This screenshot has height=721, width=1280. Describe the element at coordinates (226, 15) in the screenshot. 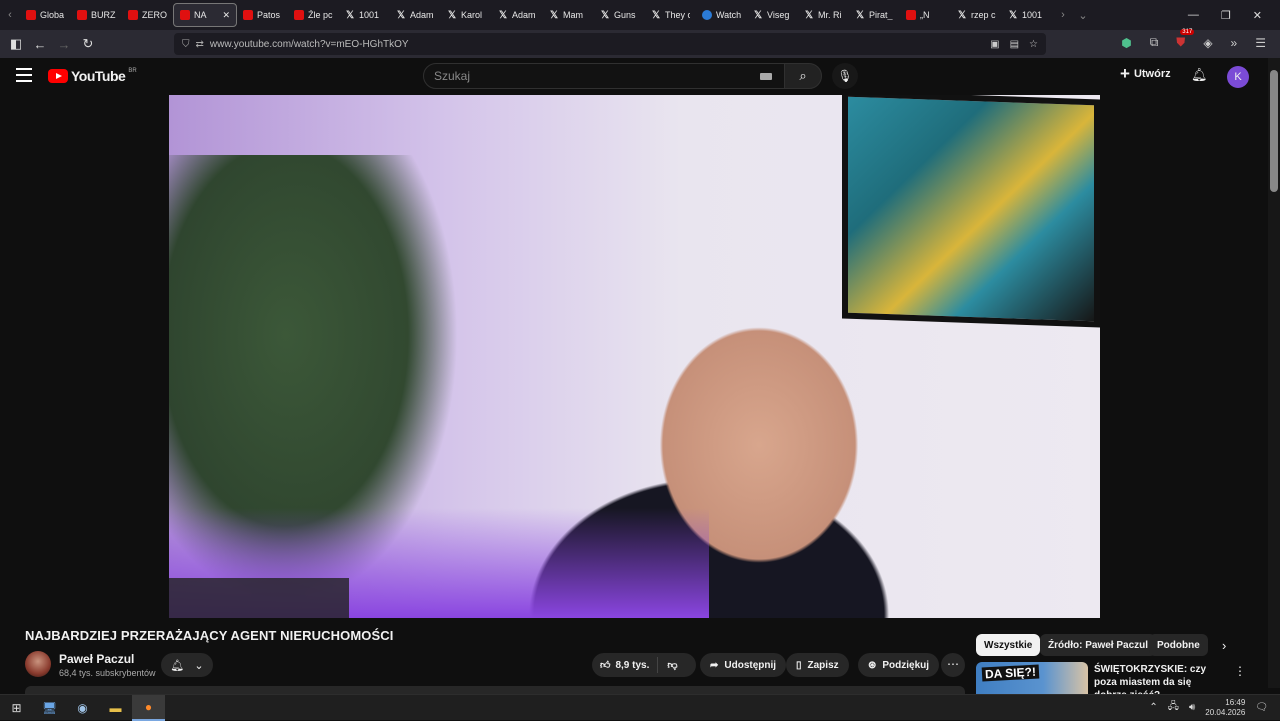

I see `close-tab-icon: ✕` at that location.